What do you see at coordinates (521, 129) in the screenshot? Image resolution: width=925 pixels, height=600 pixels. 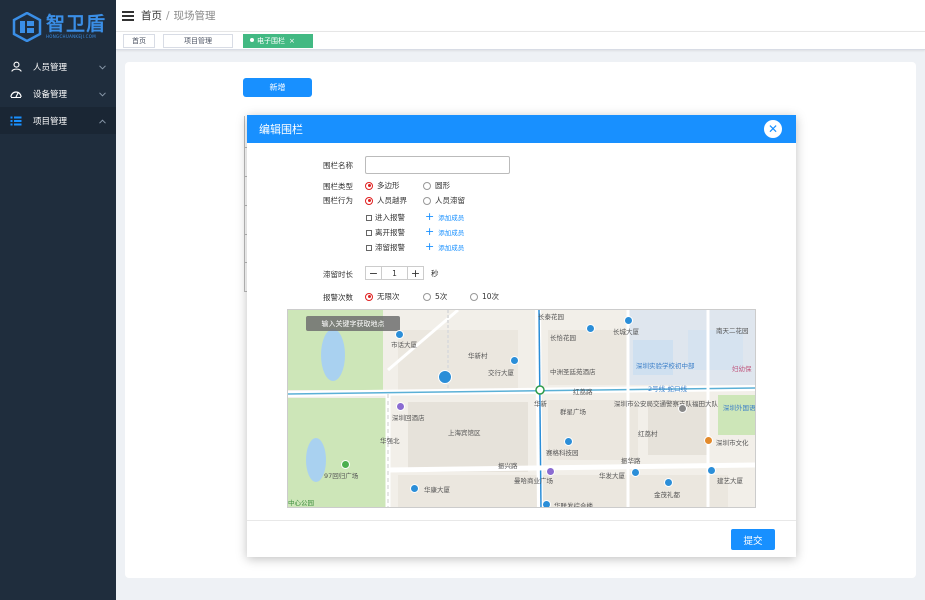 I see `dialog-header: 编辑围栏` at bounding box center [521, 129].